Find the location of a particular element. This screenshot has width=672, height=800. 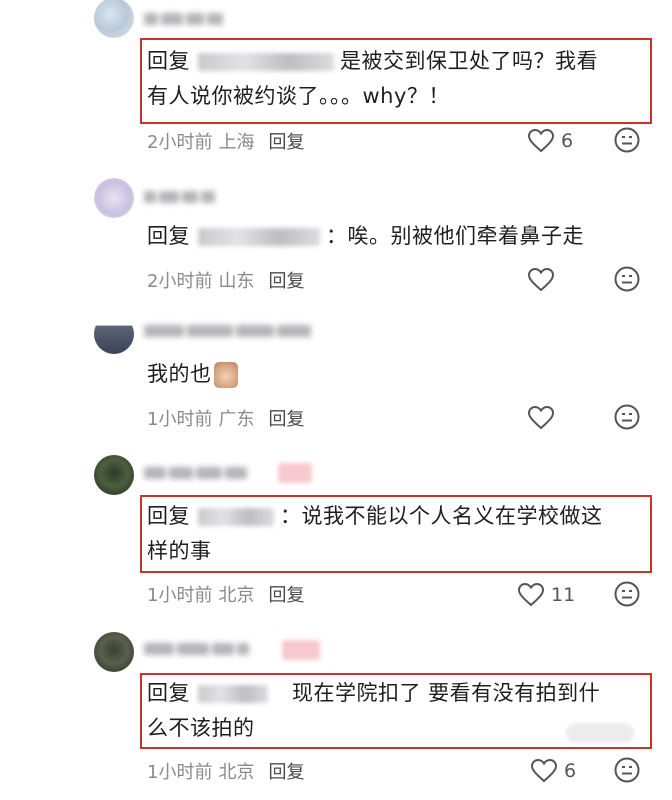

comment-text: 回复 是被交到保卫处了吗？我看 有人说你被约谈了。。。why？！ is located at coordinates (394, 79).